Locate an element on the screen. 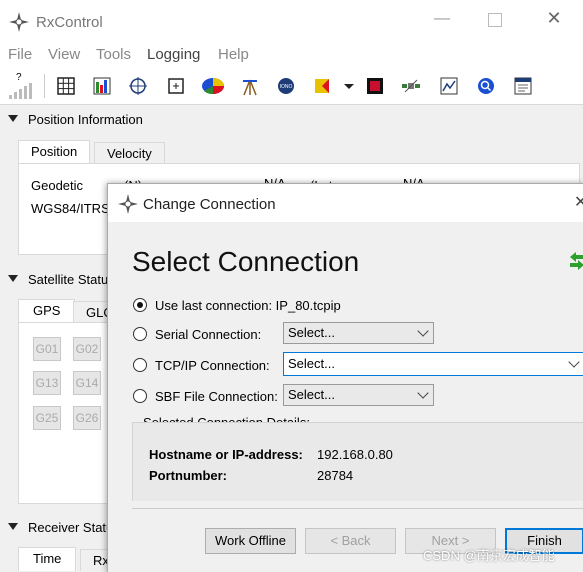 The height and width of the screenshot is (572, 583). tab-position: Position is located at coordinates (54, 152).